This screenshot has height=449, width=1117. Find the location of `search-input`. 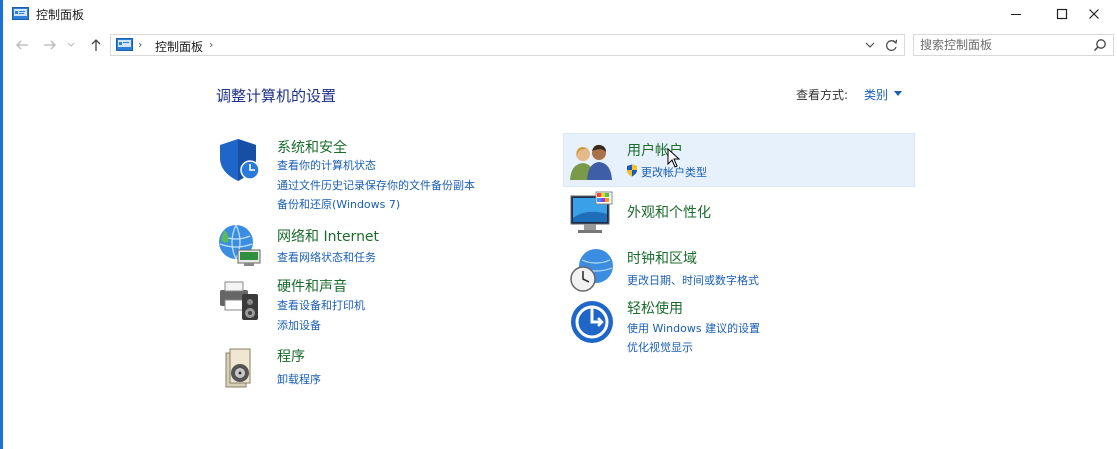

search-input is located at coordinates (1000, 45).